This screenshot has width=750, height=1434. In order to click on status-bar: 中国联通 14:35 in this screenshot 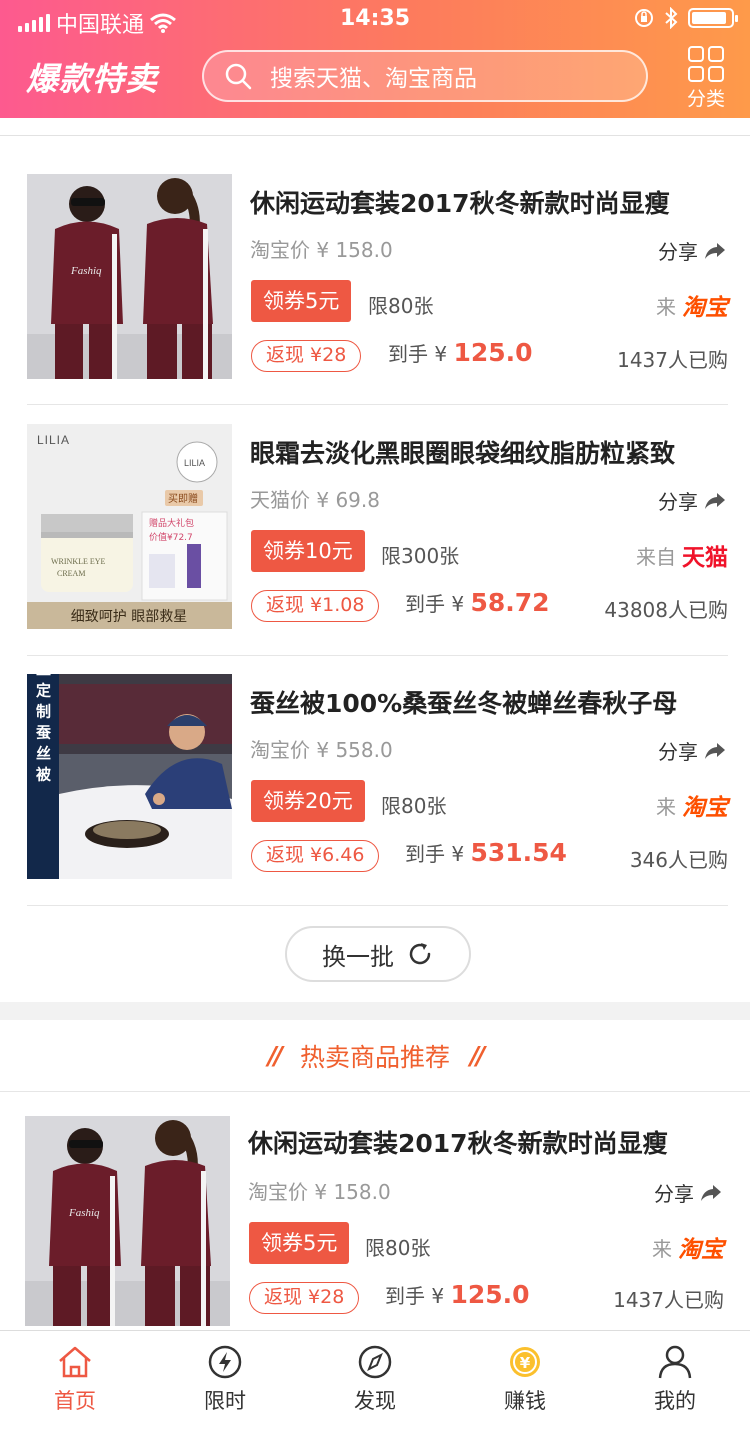, I will do `click(375, 20)`.